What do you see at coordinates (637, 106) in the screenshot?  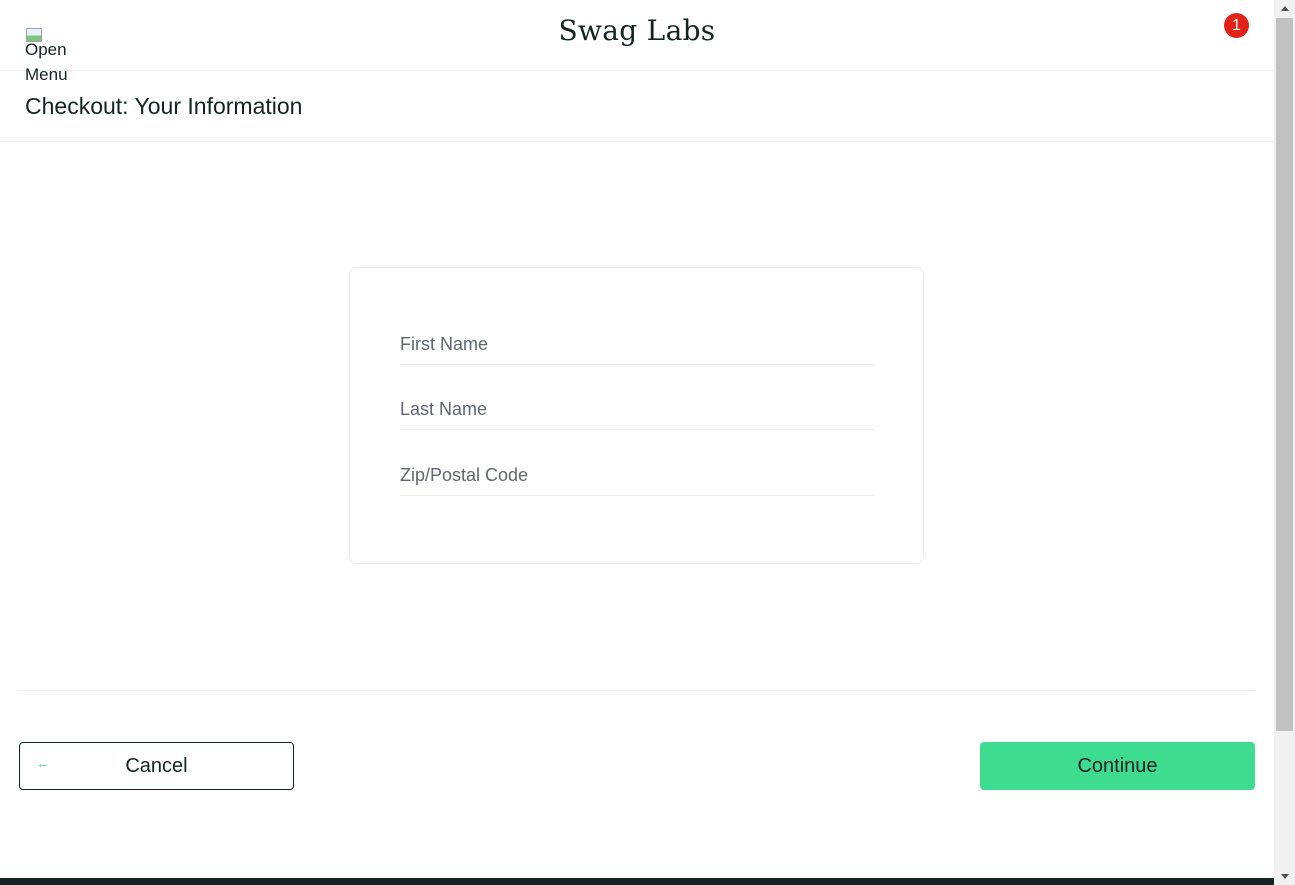 I see `secondary-header: Checkout: Your Information` at bounding box center [637, 106].